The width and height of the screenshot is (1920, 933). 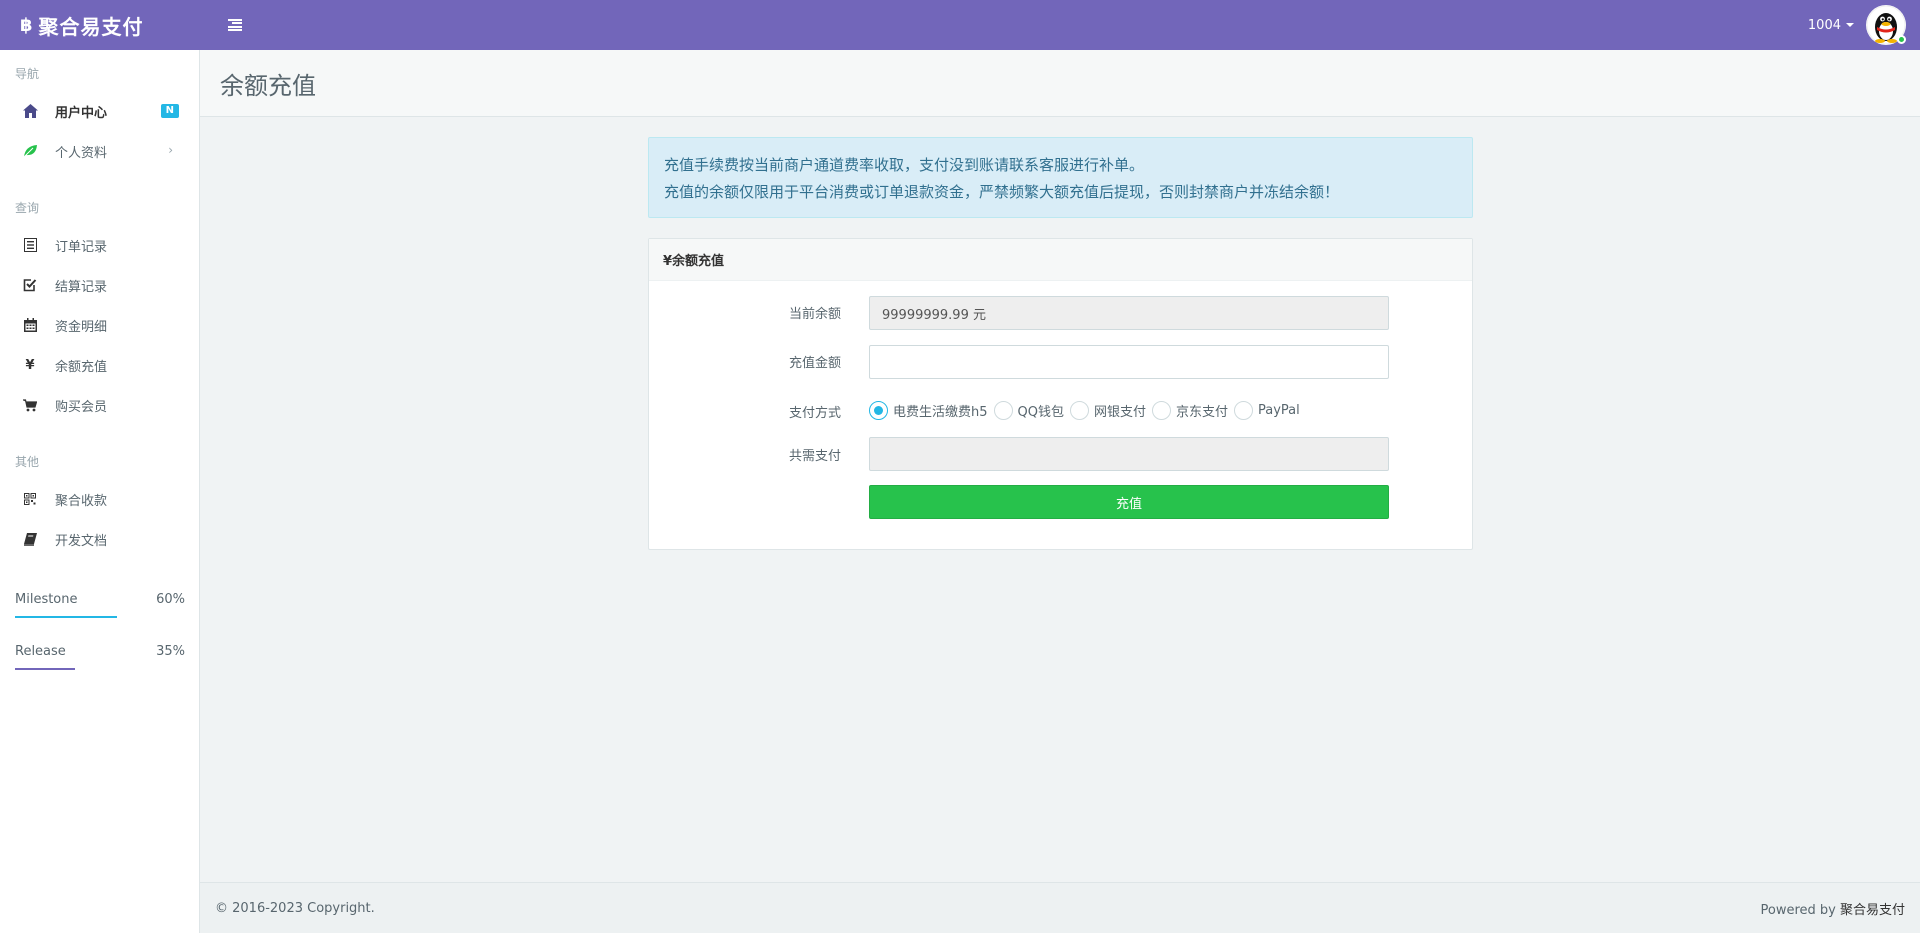 What do you see at coordinates (1901, 39) in the screenshot?
I see `online-status-dot` at bounding box center [1901, 39].